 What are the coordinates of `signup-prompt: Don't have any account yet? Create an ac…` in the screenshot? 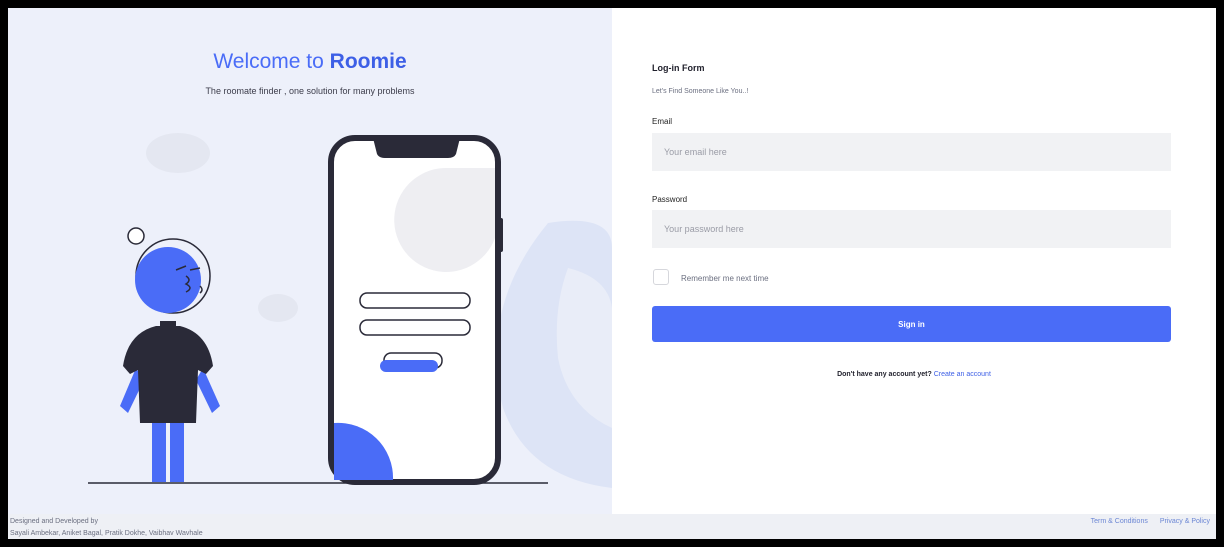 It's located at (914, 374).